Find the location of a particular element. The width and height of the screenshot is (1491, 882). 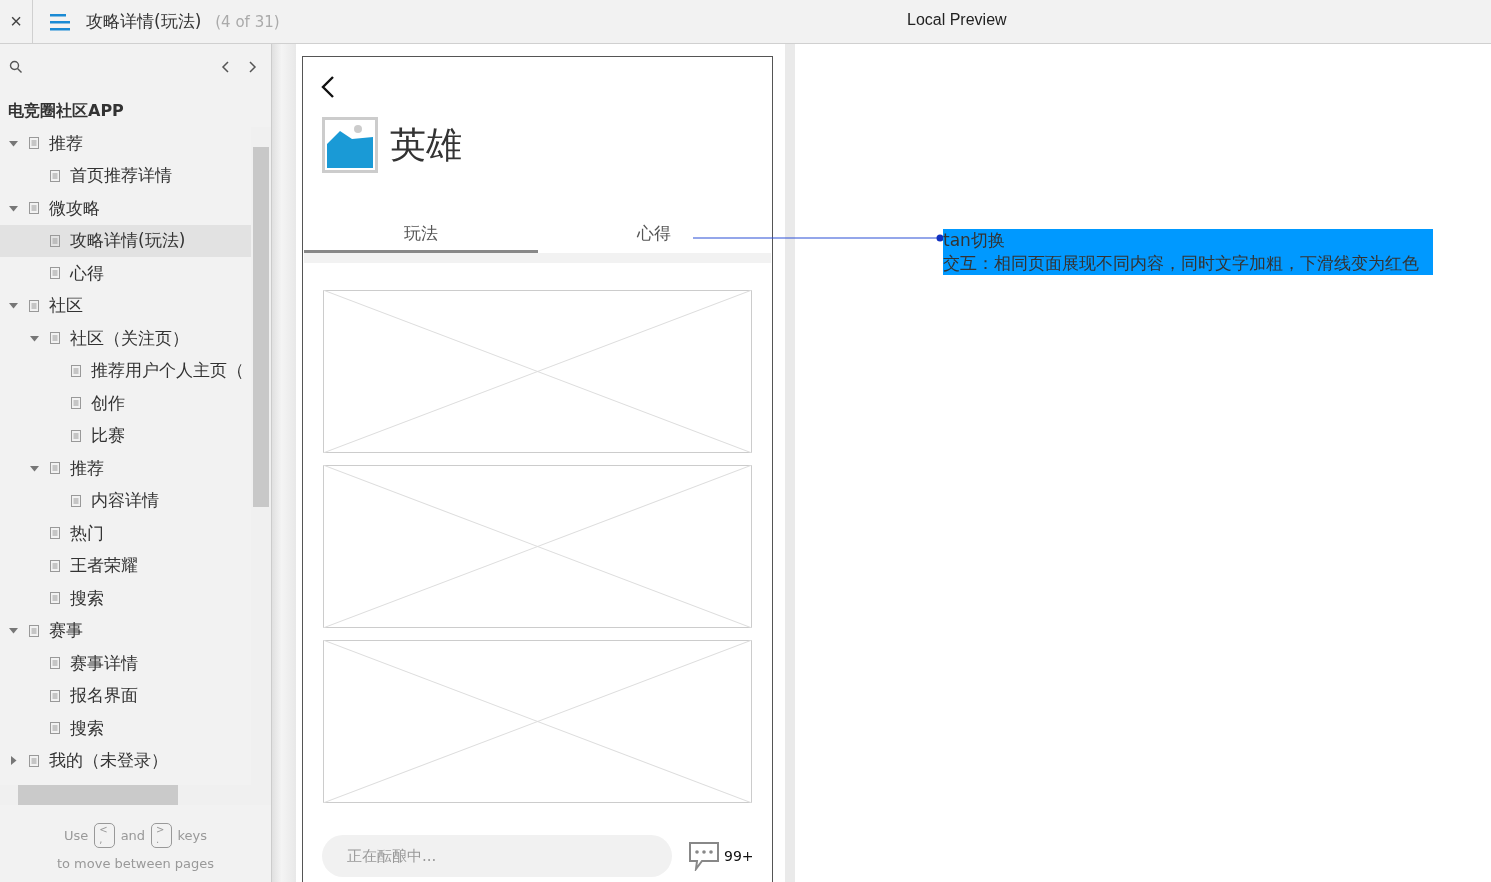

page-tree-item: 内容详情 is located at coordinates (125, 500).